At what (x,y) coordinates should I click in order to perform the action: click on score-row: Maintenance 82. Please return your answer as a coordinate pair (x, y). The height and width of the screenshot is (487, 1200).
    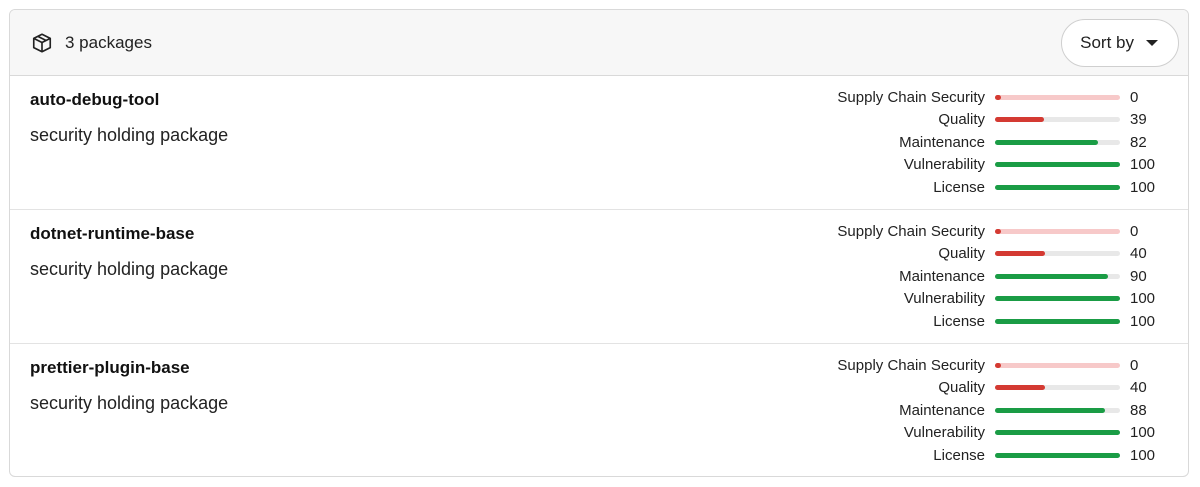
    Looking at the image, I should click on (980, 142).